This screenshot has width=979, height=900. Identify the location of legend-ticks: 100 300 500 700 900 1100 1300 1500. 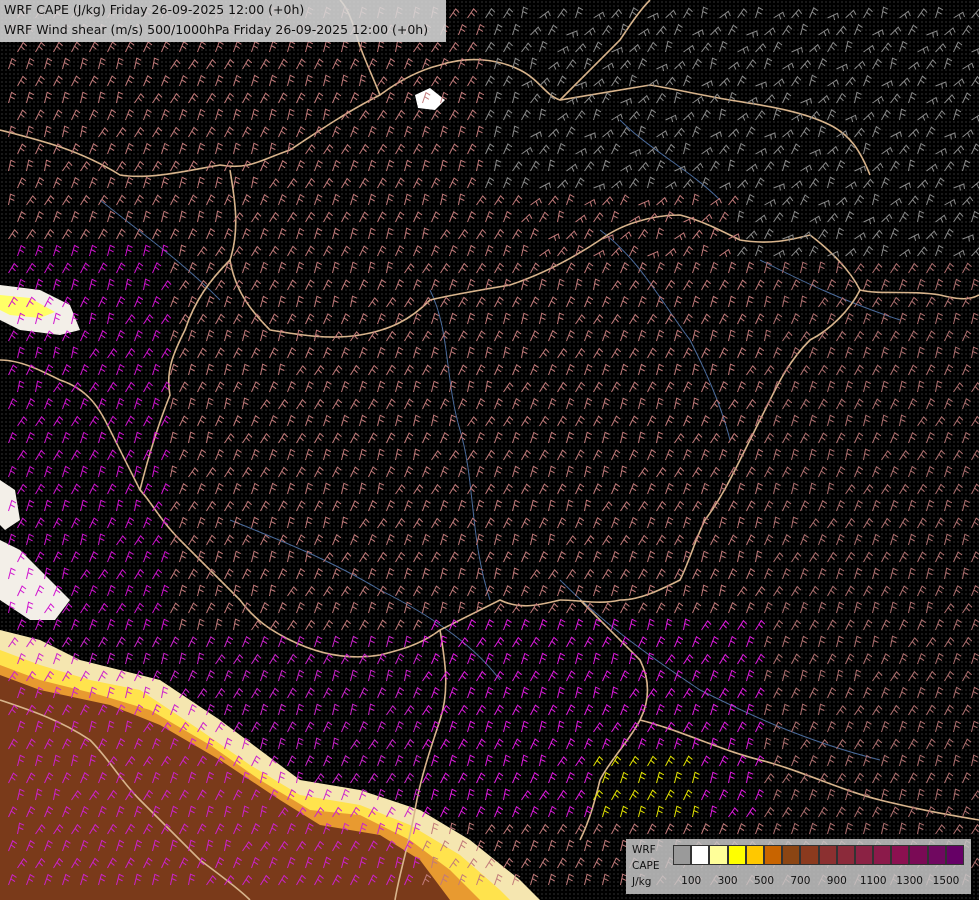
(818, 882).